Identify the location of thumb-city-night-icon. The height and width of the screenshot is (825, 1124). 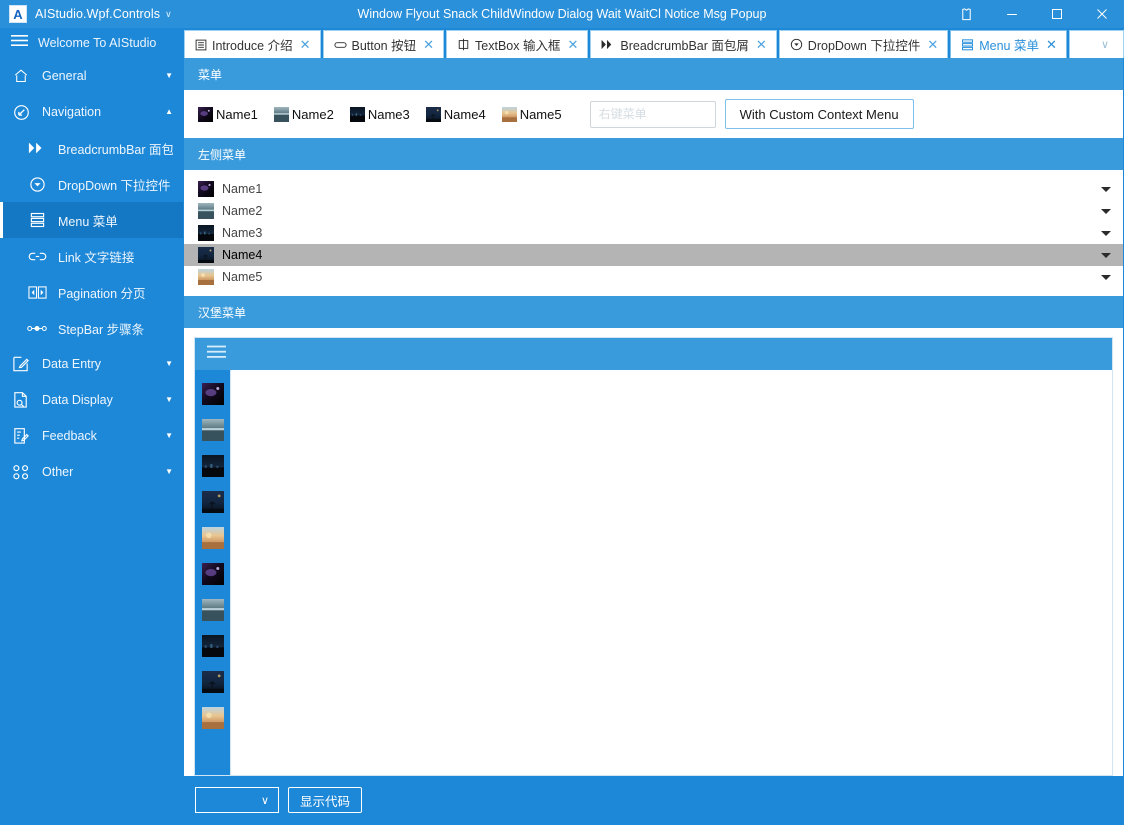
(206, 233).